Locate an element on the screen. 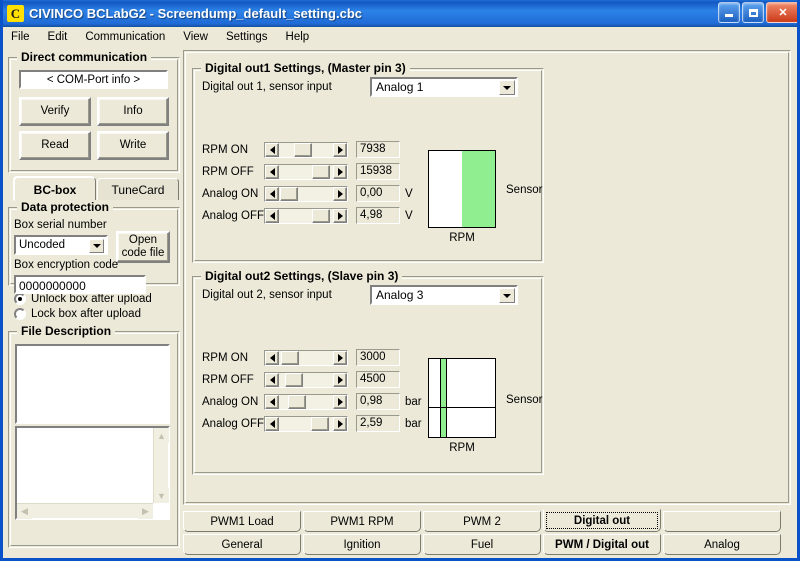 The width and height of the screenshot is (800, 561). menu-help: Help is located at coordinates (302, 37).